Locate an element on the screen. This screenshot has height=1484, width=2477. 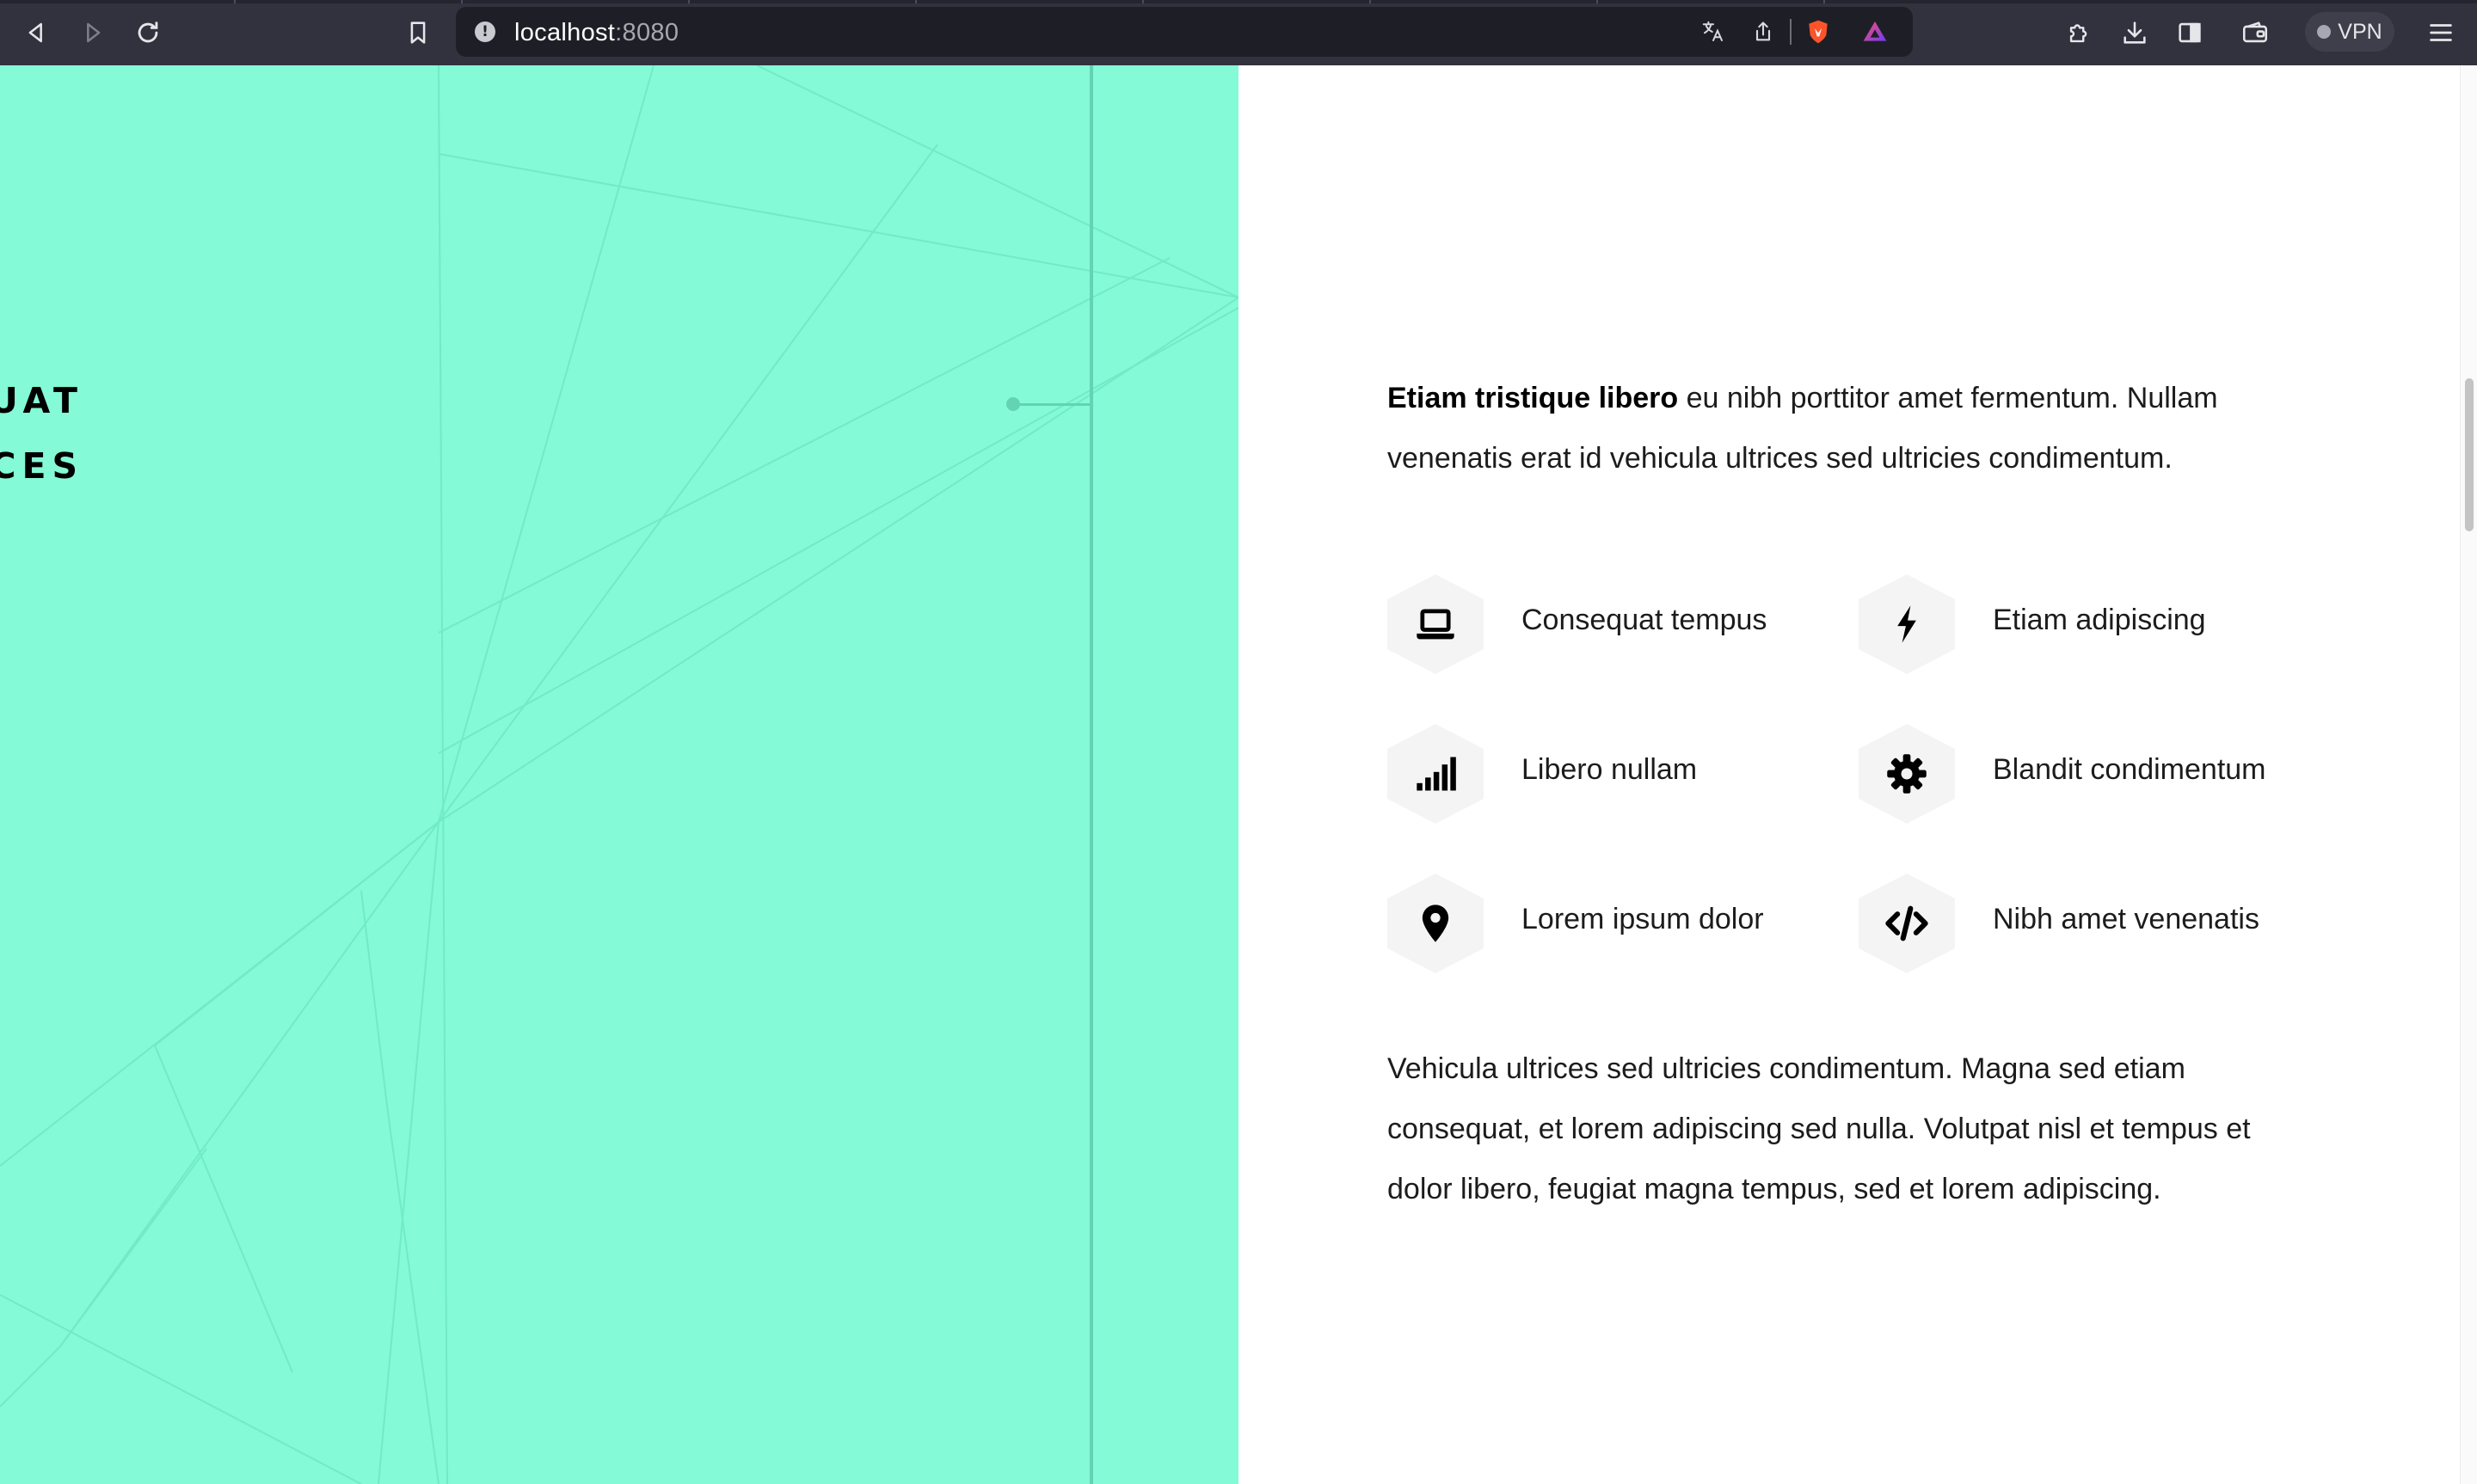
brave-rewards-icon is located at coordinates (1875, 32).